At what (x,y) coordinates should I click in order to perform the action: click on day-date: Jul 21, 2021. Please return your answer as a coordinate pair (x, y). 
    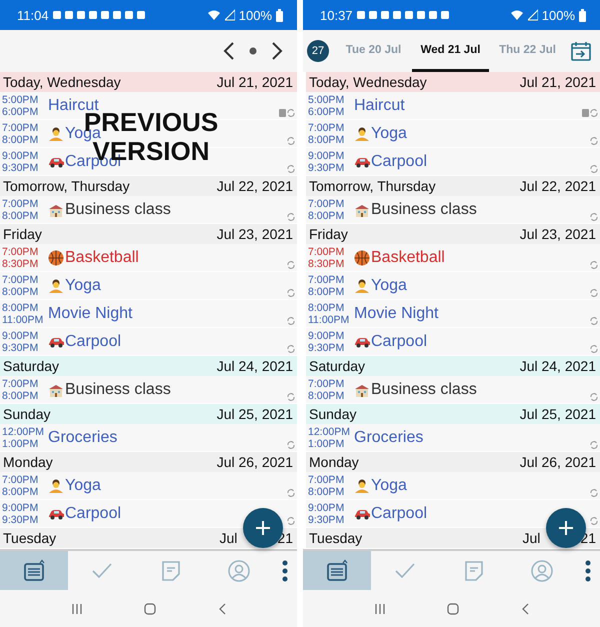
    Looking at the image, I should click on (254, 82).